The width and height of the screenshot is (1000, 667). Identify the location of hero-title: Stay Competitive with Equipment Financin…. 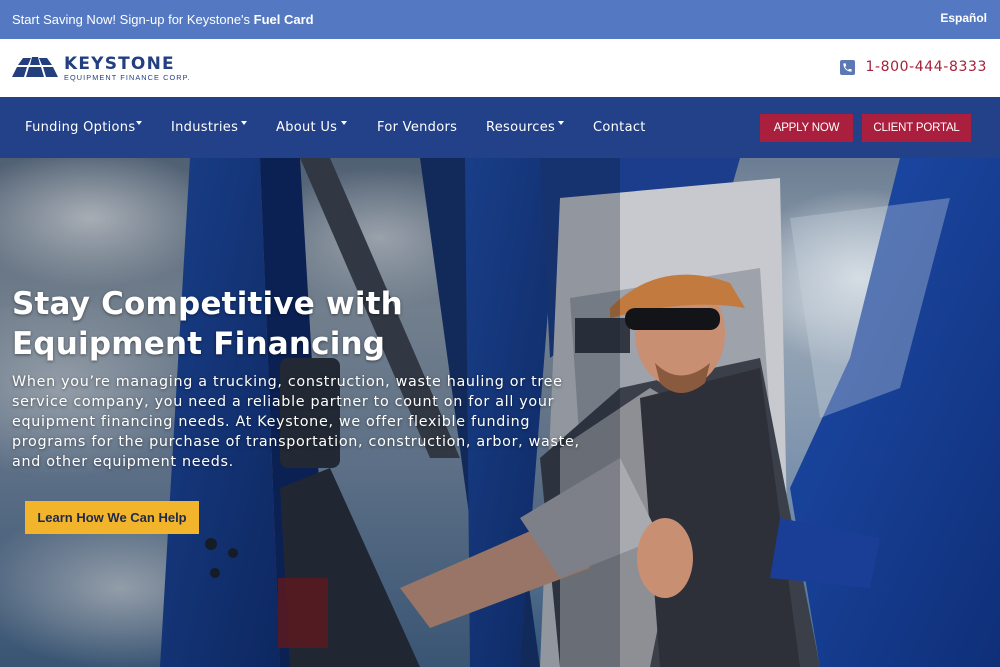
(207, 324).